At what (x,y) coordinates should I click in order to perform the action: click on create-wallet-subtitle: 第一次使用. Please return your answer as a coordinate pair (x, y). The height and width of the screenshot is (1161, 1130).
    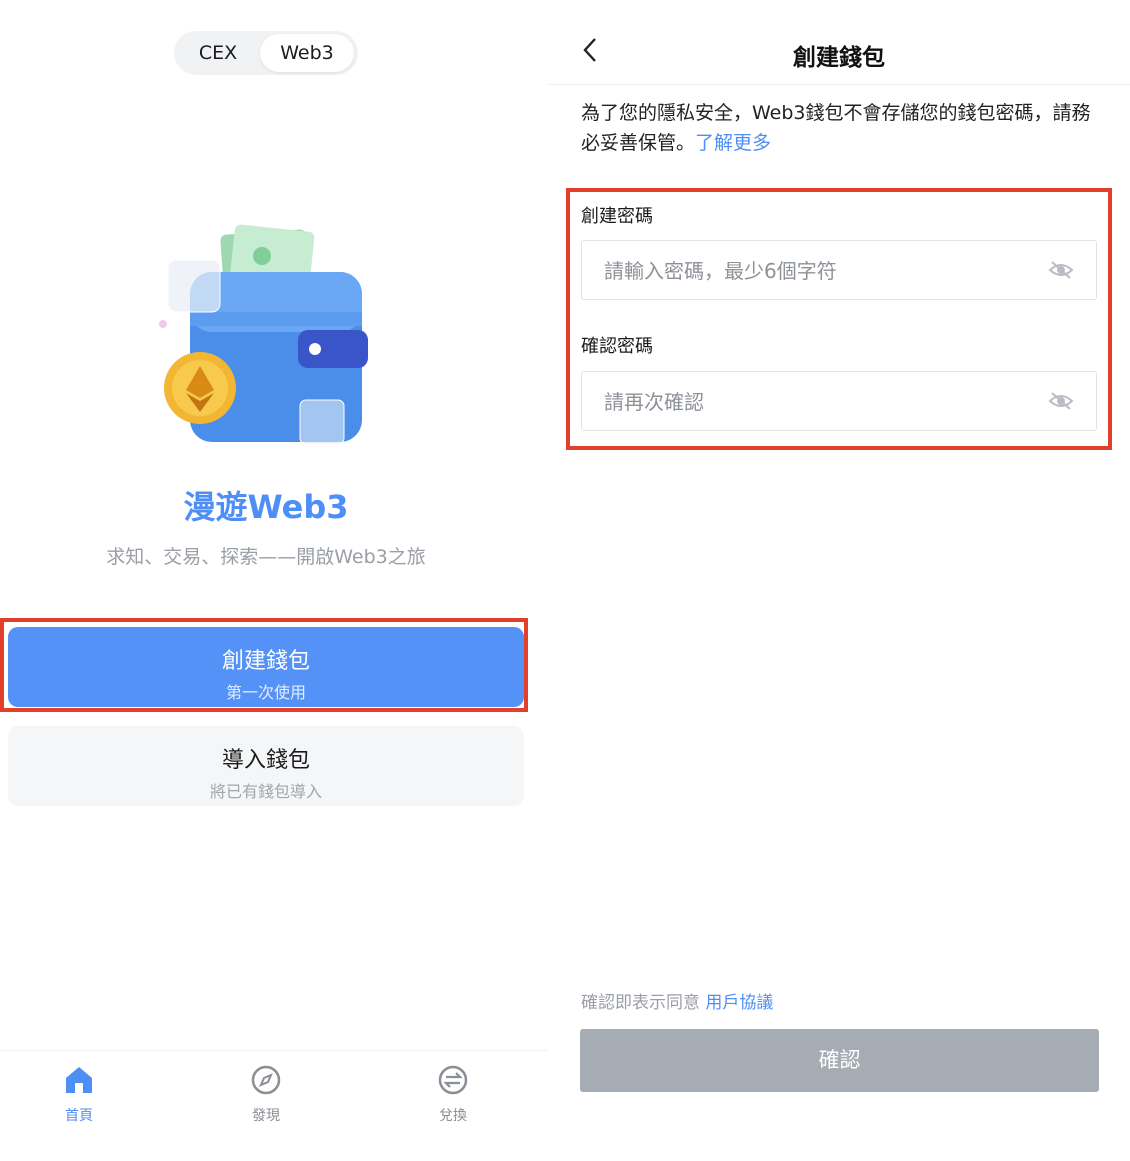
    Looking at the image, I should click on (265, 692).